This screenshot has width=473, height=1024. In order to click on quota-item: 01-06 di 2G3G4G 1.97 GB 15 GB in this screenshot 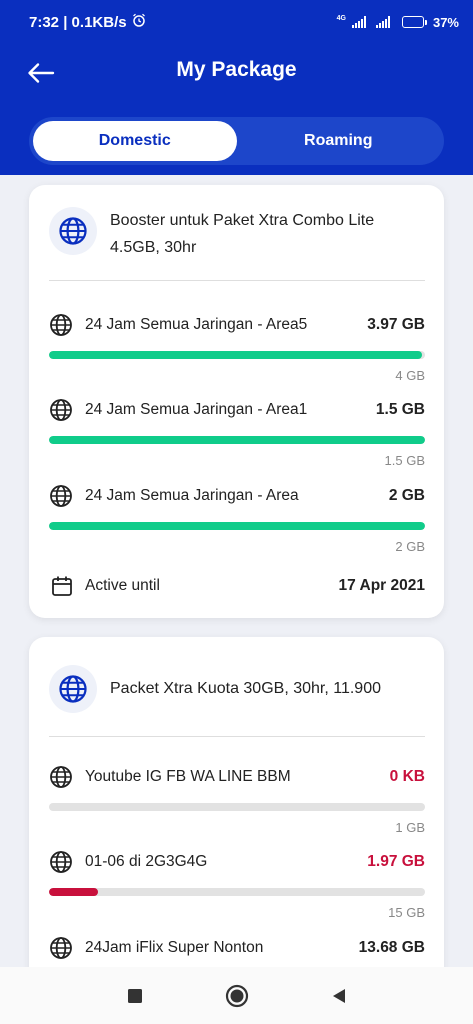, I will do `click(237, 893)`.